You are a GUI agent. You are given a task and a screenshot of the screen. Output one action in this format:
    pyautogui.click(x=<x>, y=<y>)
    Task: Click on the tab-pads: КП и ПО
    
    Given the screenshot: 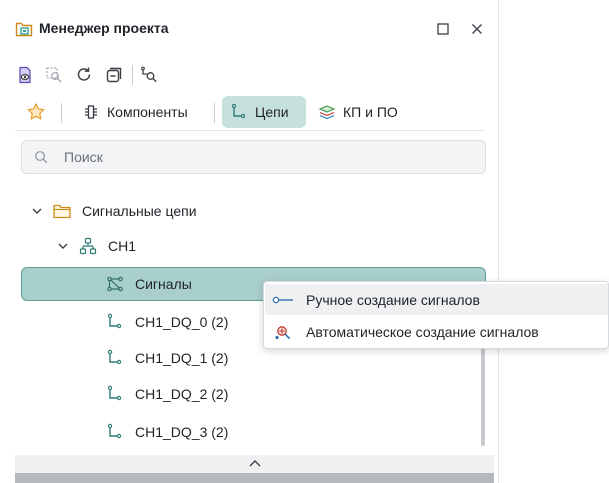 What is the action you would take?
    pyautogui.click(x=358, y=112)
    